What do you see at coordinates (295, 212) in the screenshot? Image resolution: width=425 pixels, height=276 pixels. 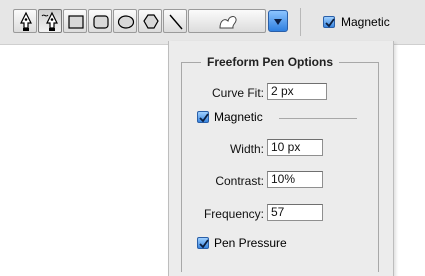 I see `frequency-input: 57` at bounding box center [295, 212].